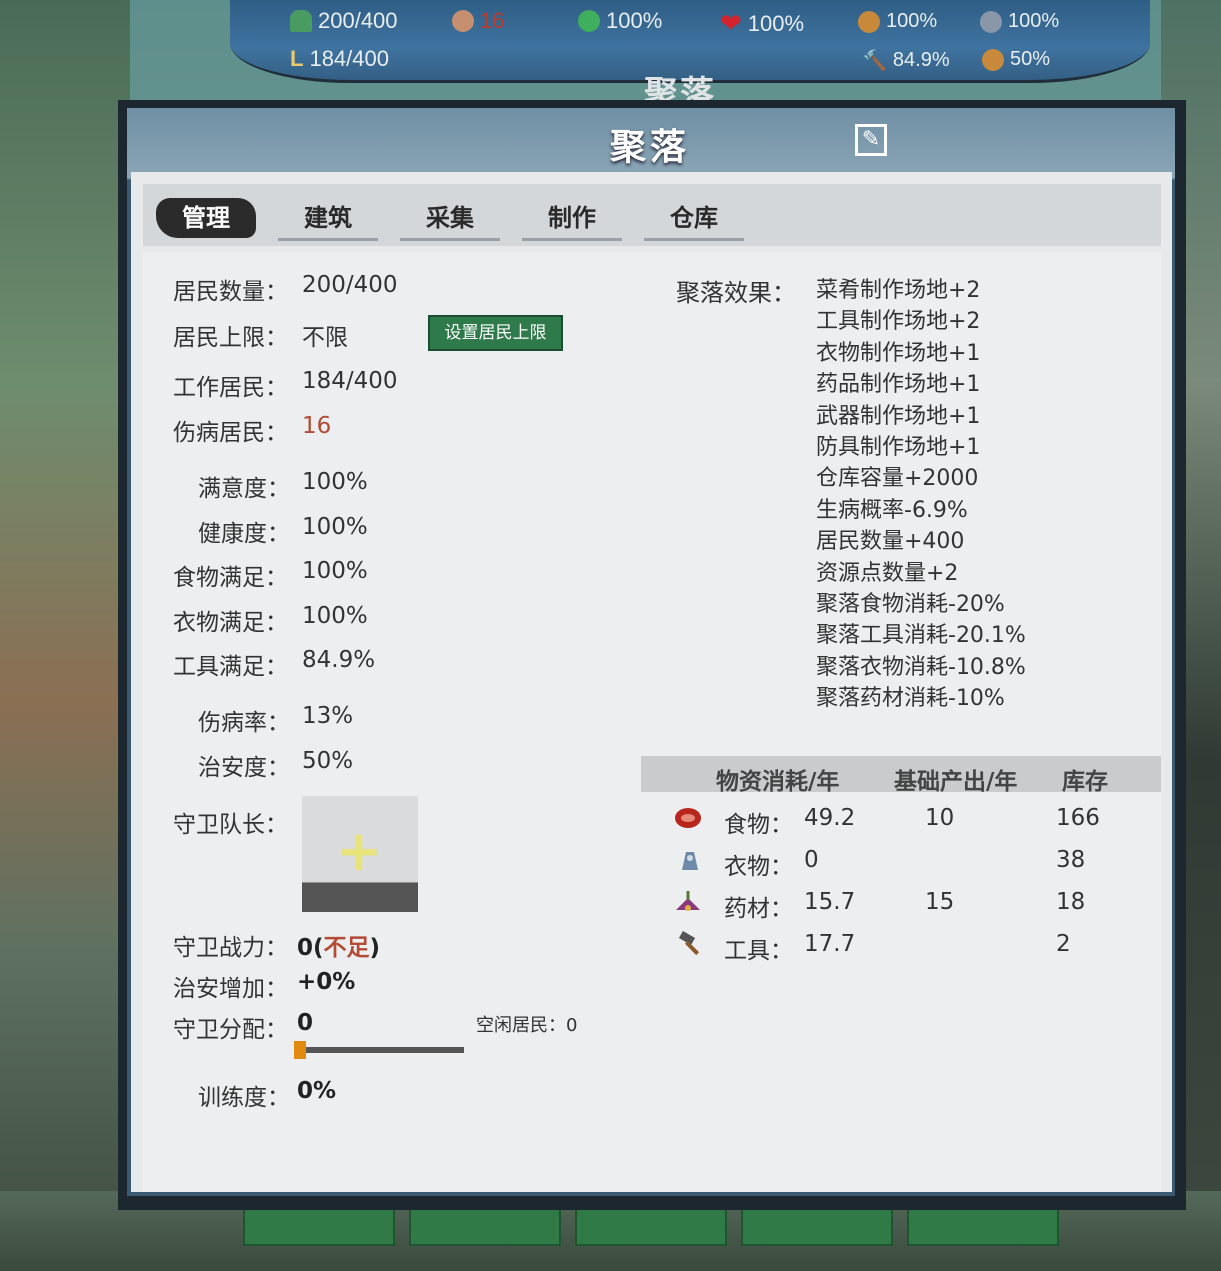 This screenshot has height=1271, width=1221. I want to click on residents-label: 居民数量：, so click(230, 292).